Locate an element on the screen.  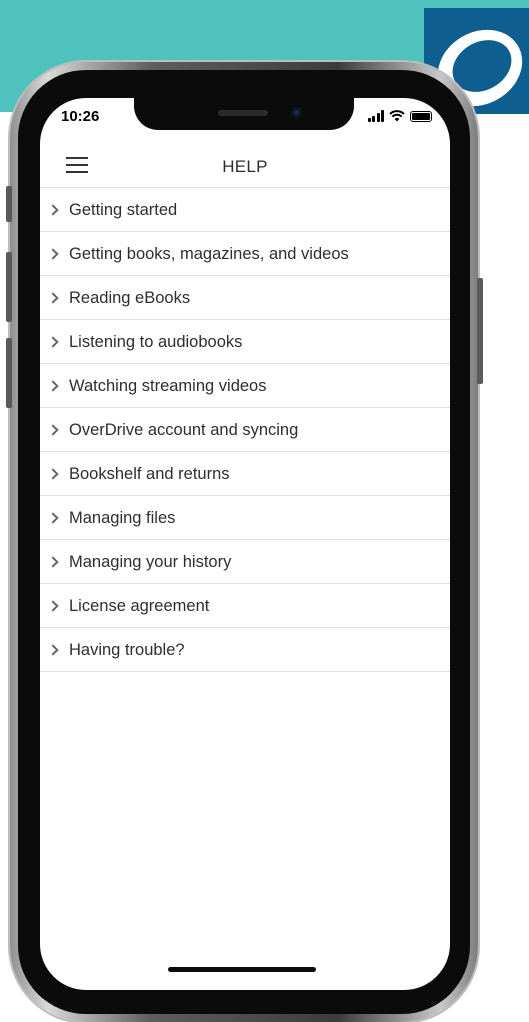
mute-switch is located at coordinates (9, 204).